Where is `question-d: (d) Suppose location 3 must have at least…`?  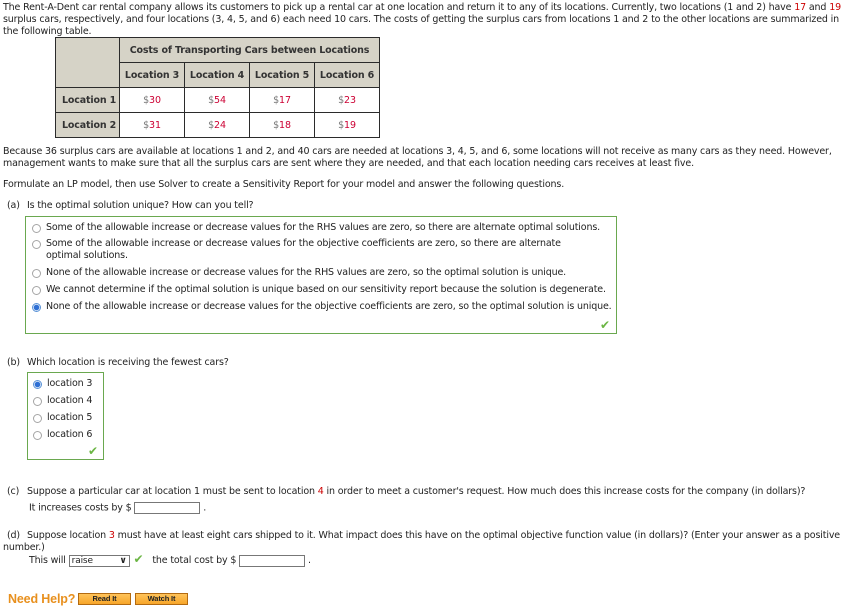
question-d: (d) Suppose location 3 must have at least… is located at coordinates (421, 541).